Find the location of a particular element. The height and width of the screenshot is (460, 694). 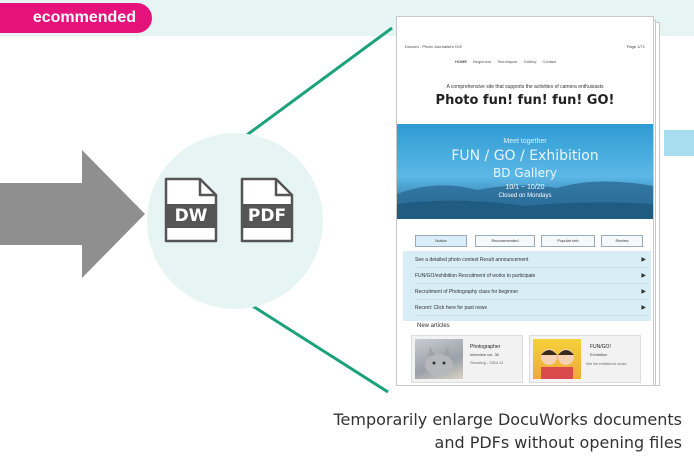

new-articles-label: New articles is located at coordinates (433, 326).